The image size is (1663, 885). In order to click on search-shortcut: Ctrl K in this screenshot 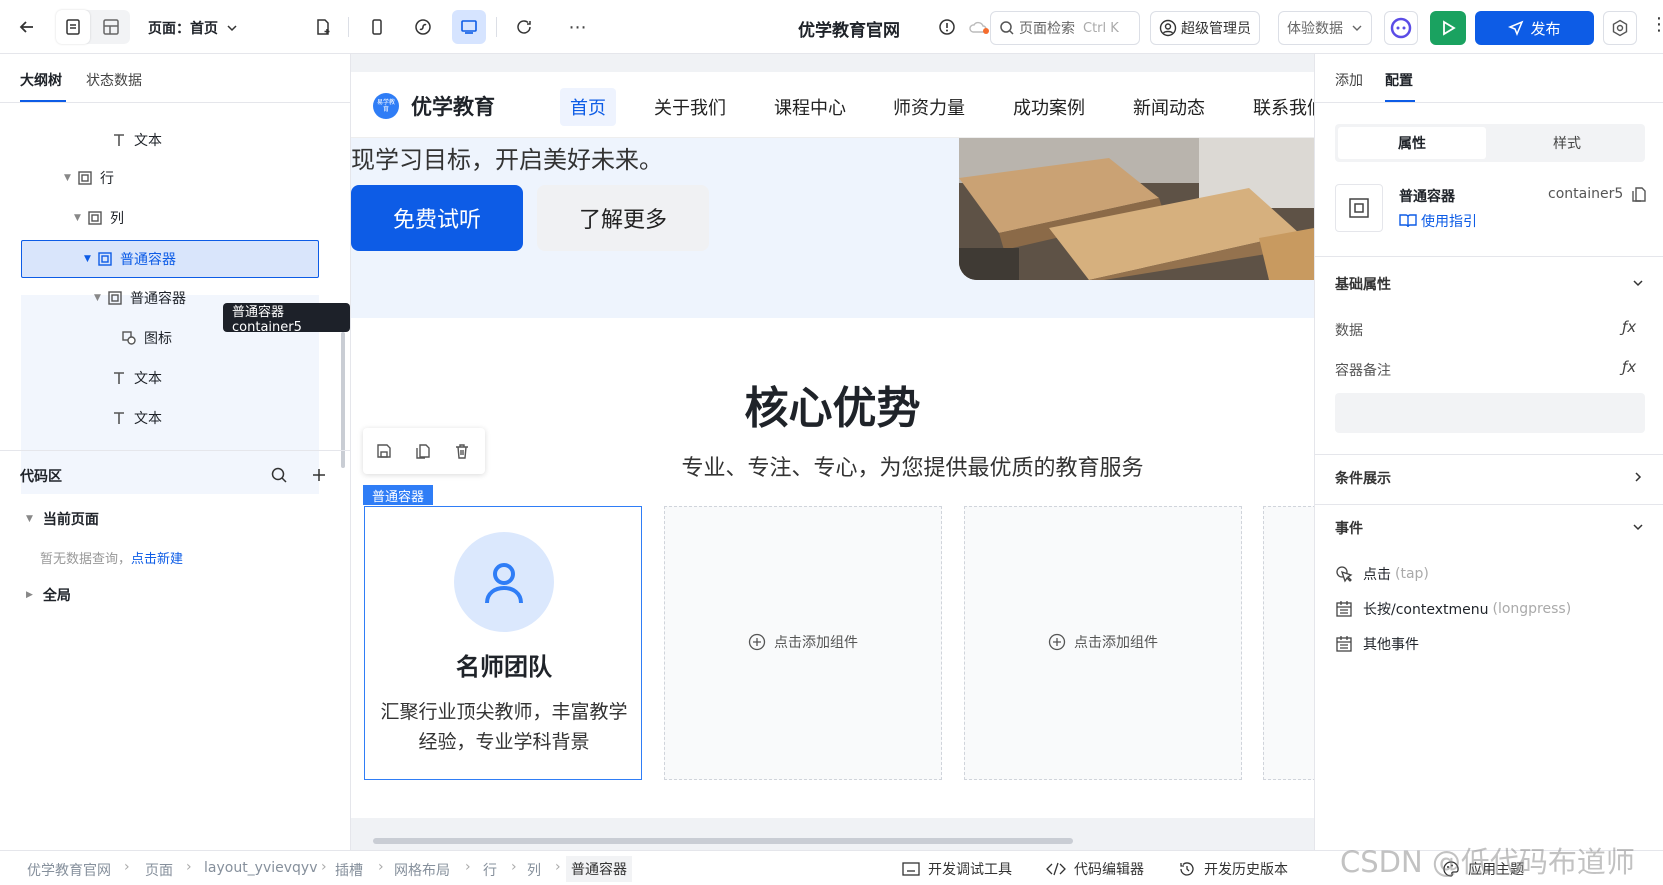, I will do `click(1101, 28)`.